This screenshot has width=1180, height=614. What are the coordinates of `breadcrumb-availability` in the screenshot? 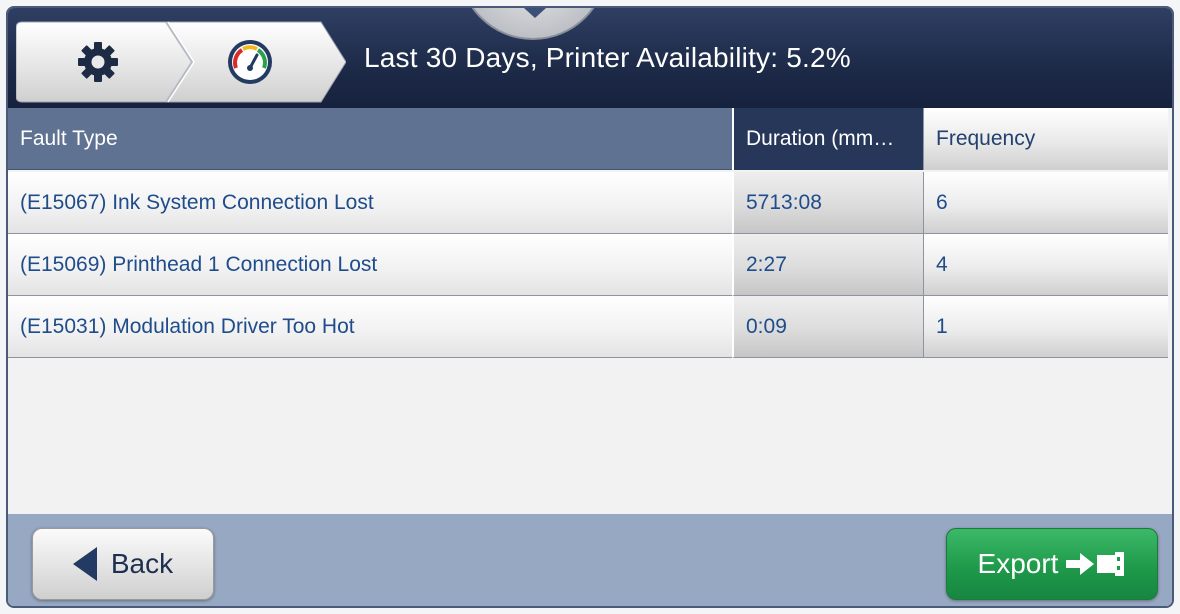 It's located at (250, 62).